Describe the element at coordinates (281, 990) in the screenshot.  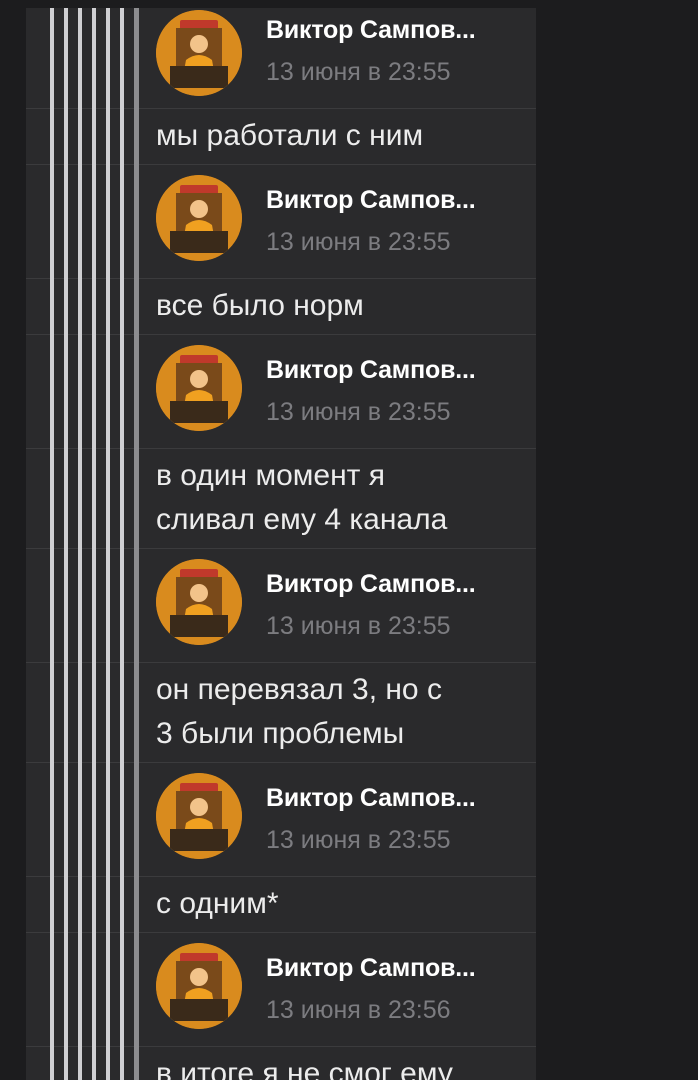
I see `comment-header: Виктор Сампов... 13 июня в 23:56` at that location.